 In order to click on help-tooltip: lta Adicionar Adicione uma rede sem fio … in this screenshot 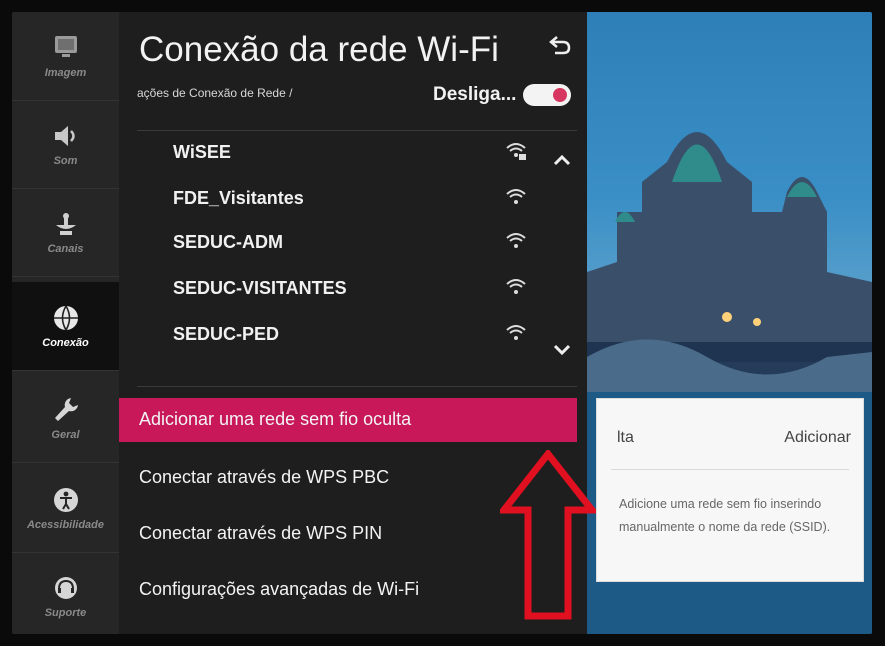, I will do `click(730, 490)`.